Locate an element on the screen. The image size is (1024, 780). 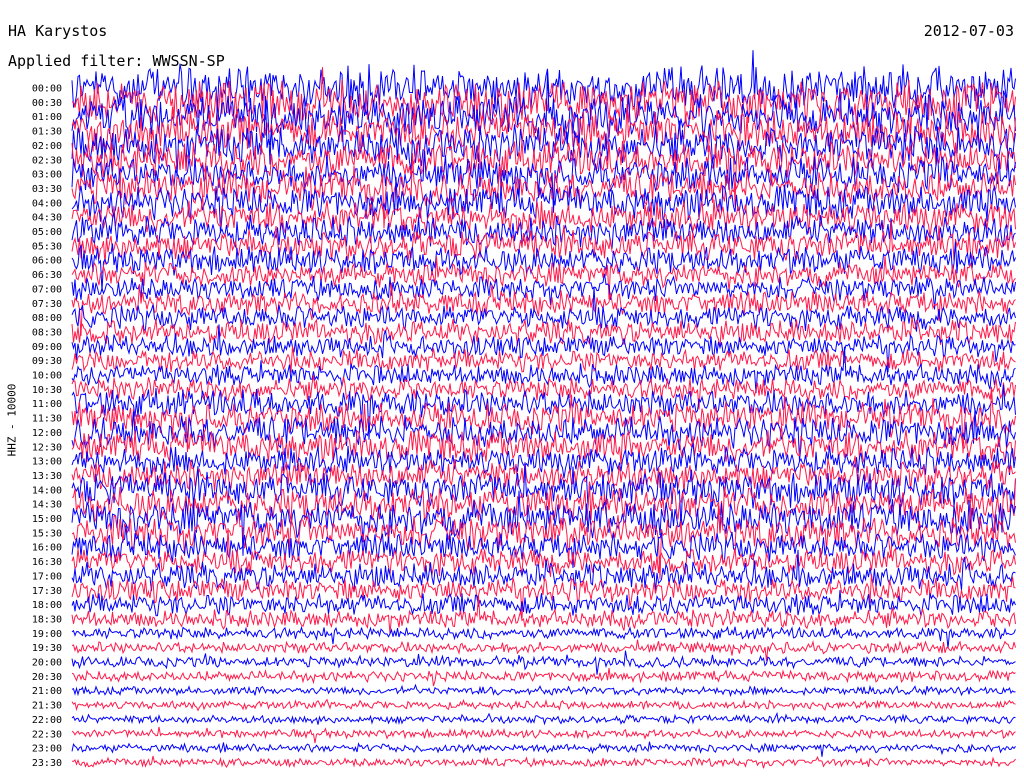
time-tick-label: 14:00 is located at coordinates (47, 490).